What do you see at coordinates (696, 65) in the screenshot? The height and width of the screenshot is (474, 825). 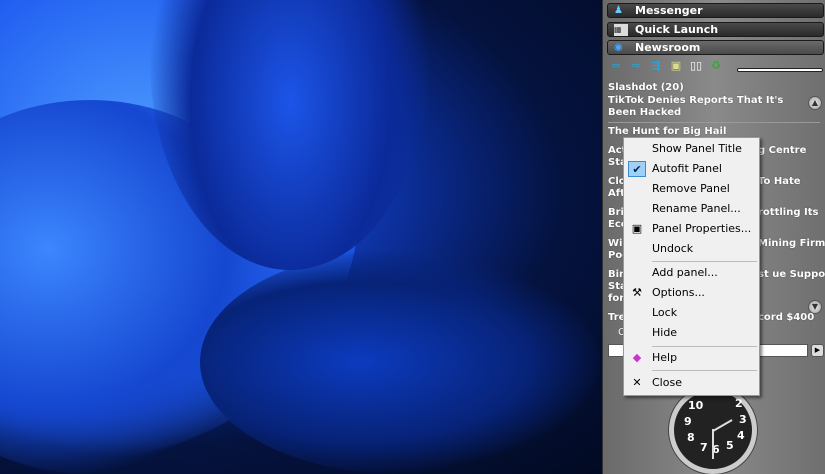 I see `book-icon: ▯▯` at bounding box center [696, 65].